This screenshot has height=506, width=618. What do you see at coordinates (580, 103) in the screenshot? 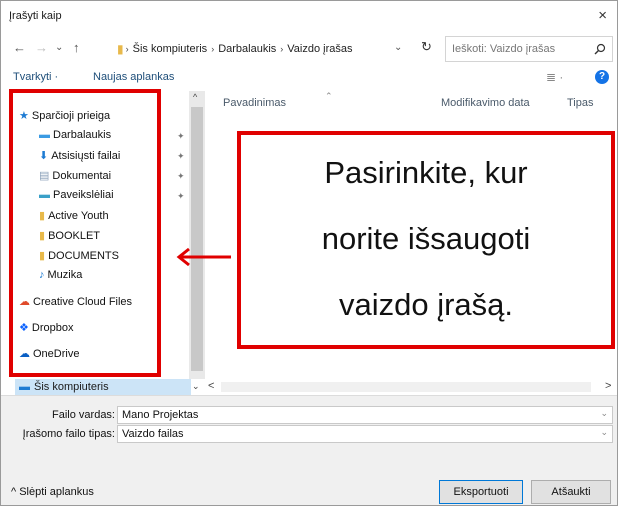
I see `column-header-type: Tipas` at bounding box center [580, 103].